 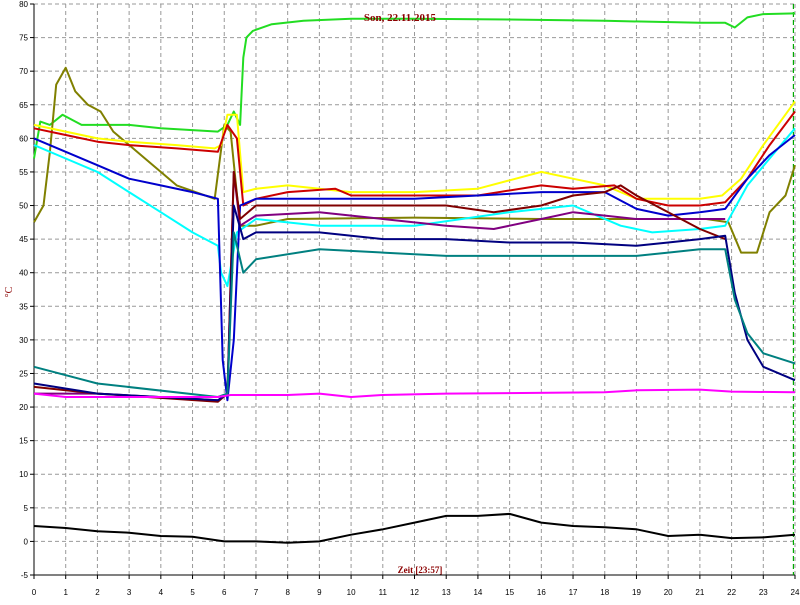 What do you see at coordinates (795, 592) in the screenshot?
I see `x-tick-label: 24` at bounding box center [795, 592].